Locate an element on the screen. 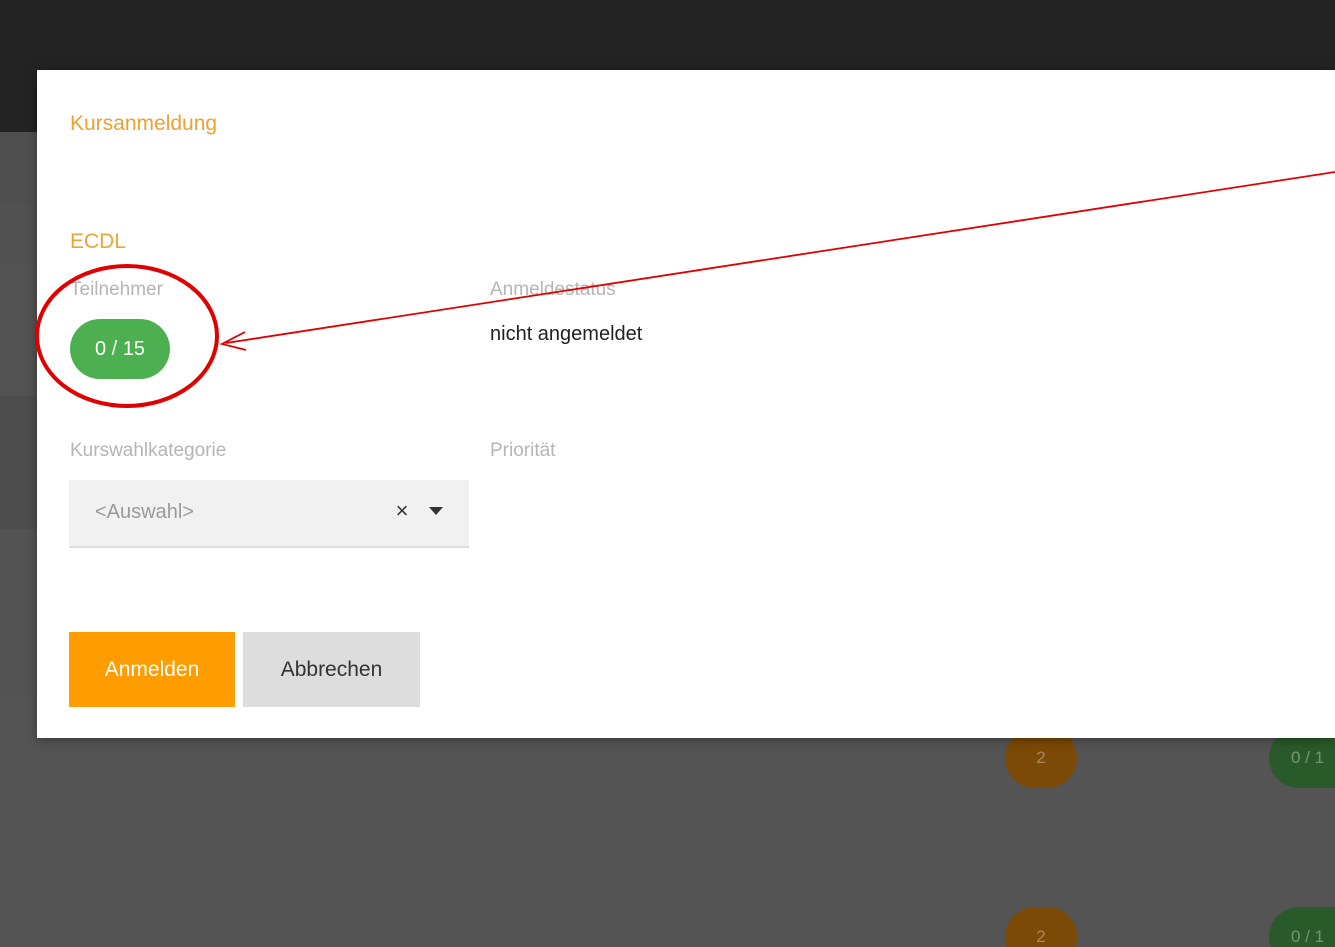 The width and height of the screenshot is (1335, 947). table-row is located at coordinates (667, 903).